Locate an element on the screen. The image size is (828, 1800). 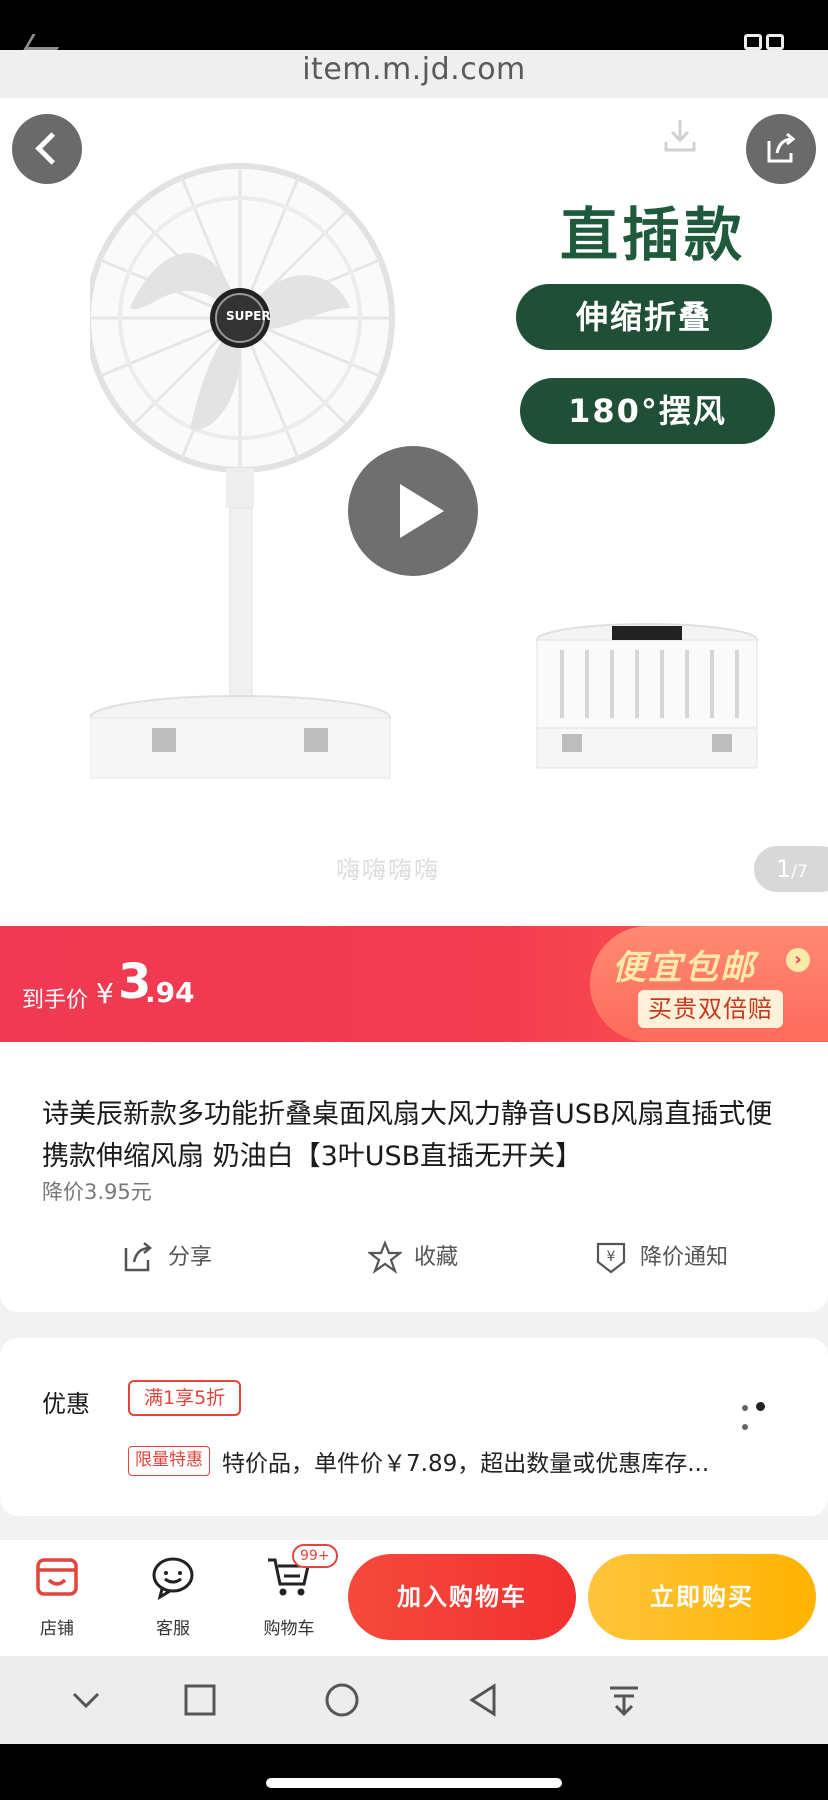
image-watermark: 嗨嗨嗨嗨 is located at coordinates (388, 870).